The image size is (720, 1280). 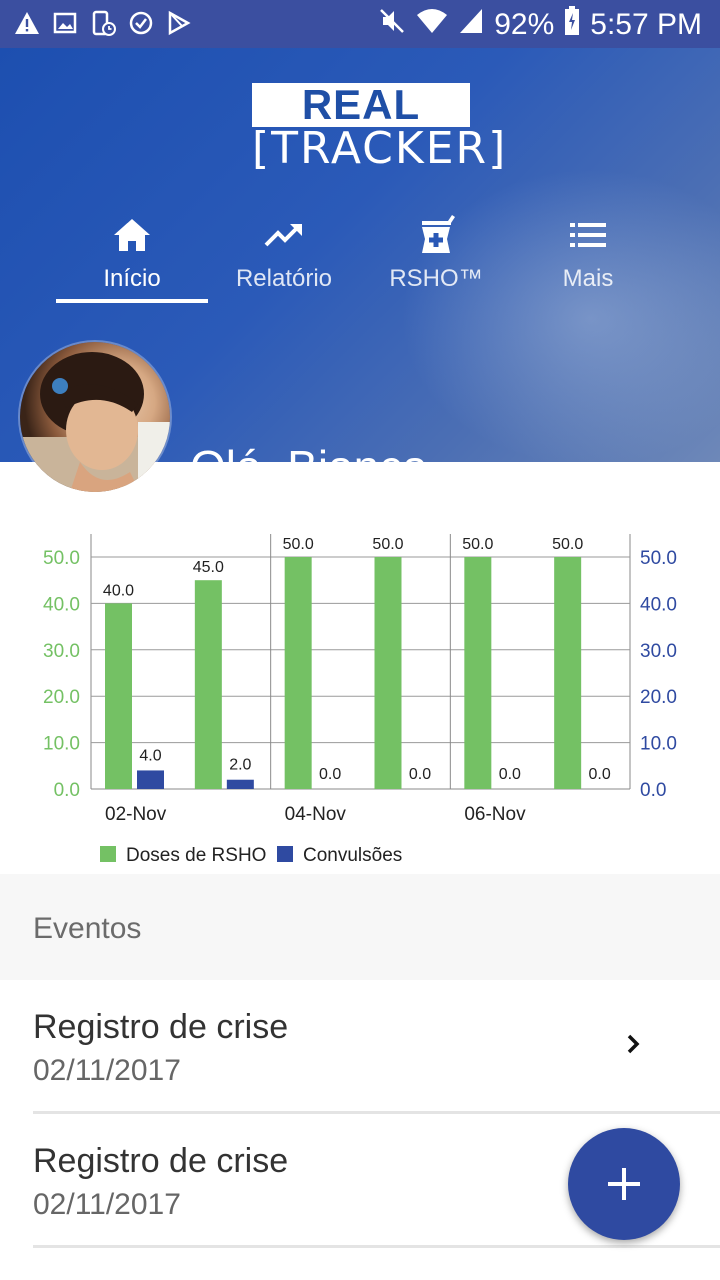 What do you see at coordinates (432, 25) in the screenshot?
I see `wifi-icon` at bounding box center [432, 25].